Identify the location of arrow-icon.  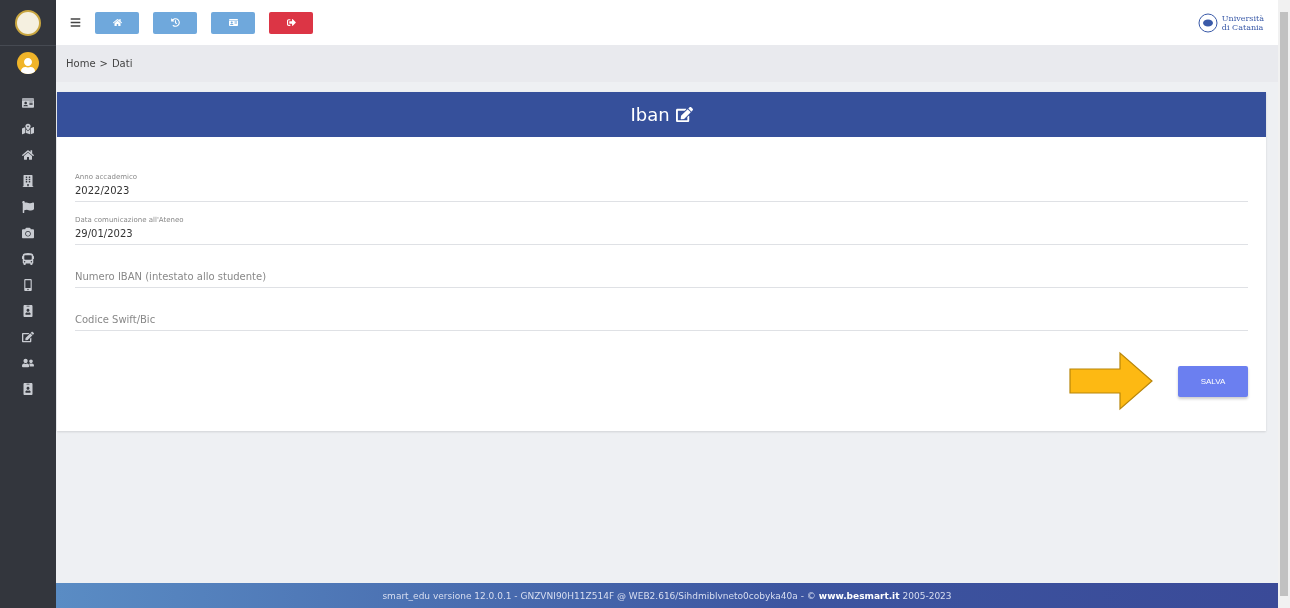
(1111, 381).